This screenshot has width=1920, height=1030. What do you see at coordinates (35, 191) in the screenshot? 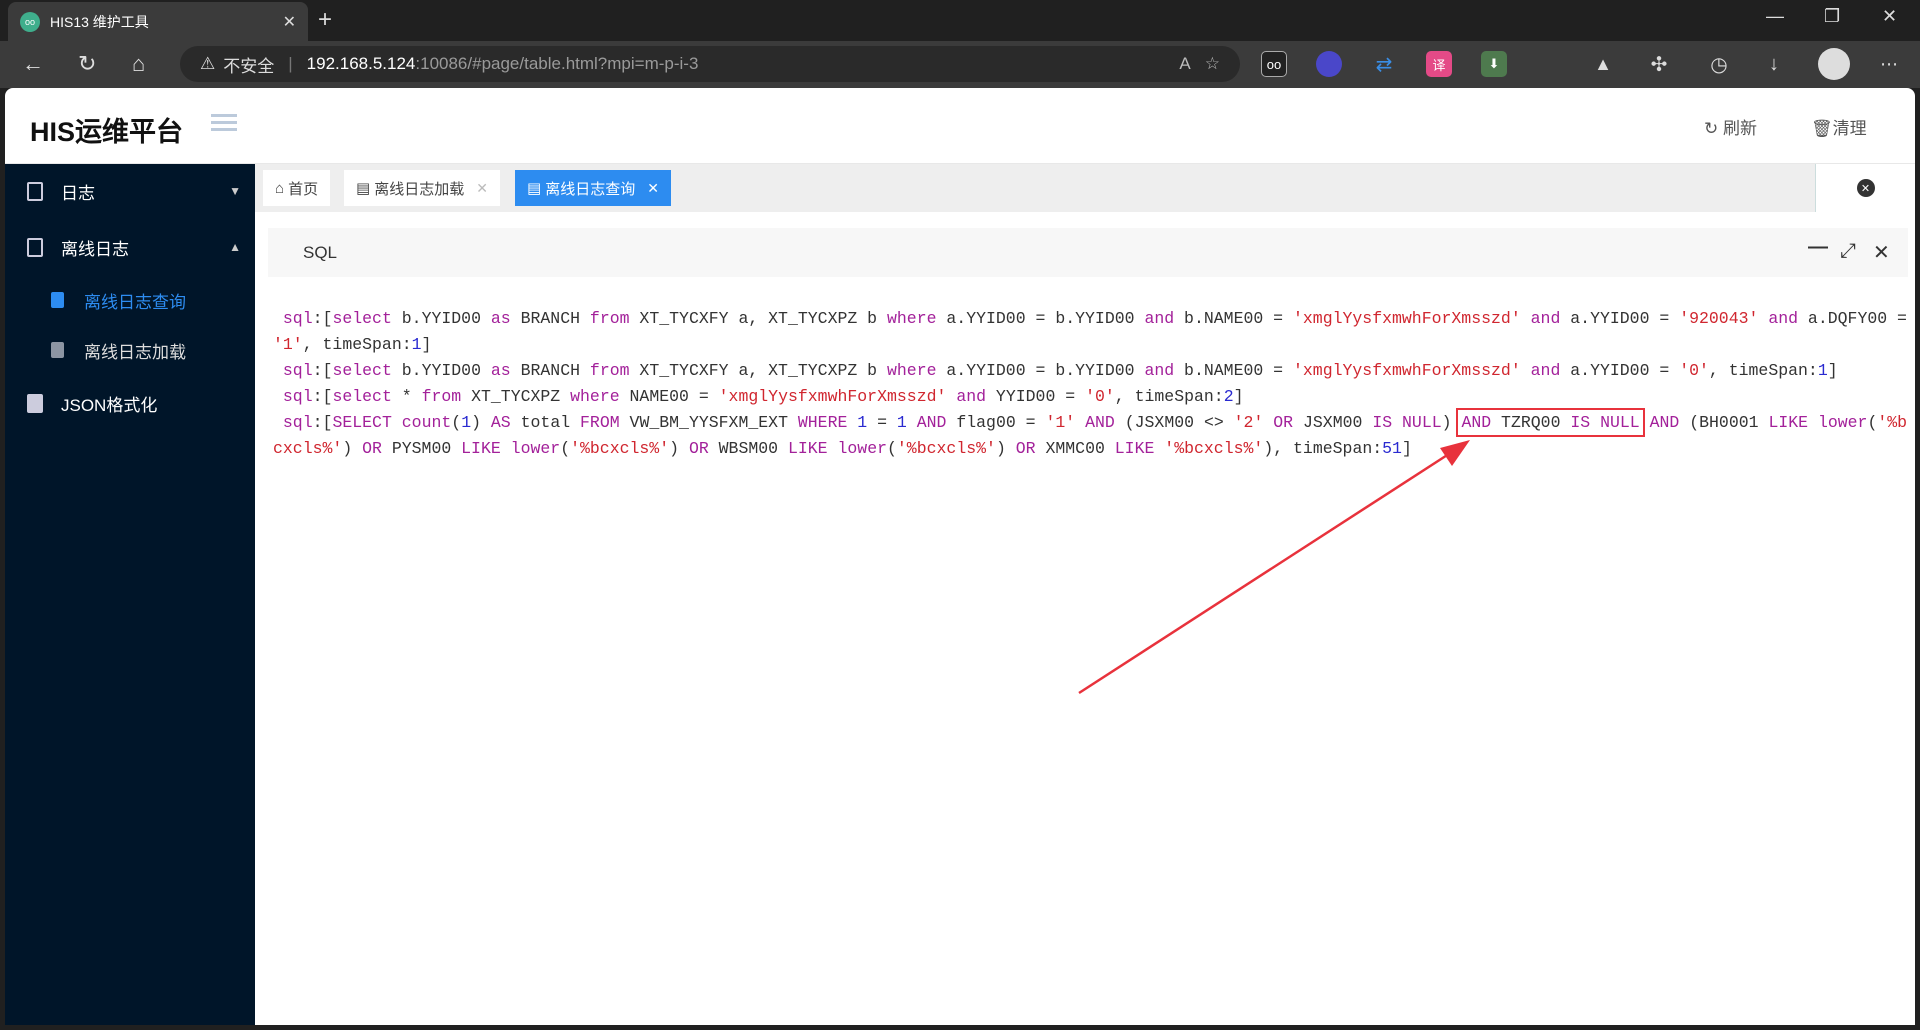
I see `file-icon` at bounding box center [35, 191].